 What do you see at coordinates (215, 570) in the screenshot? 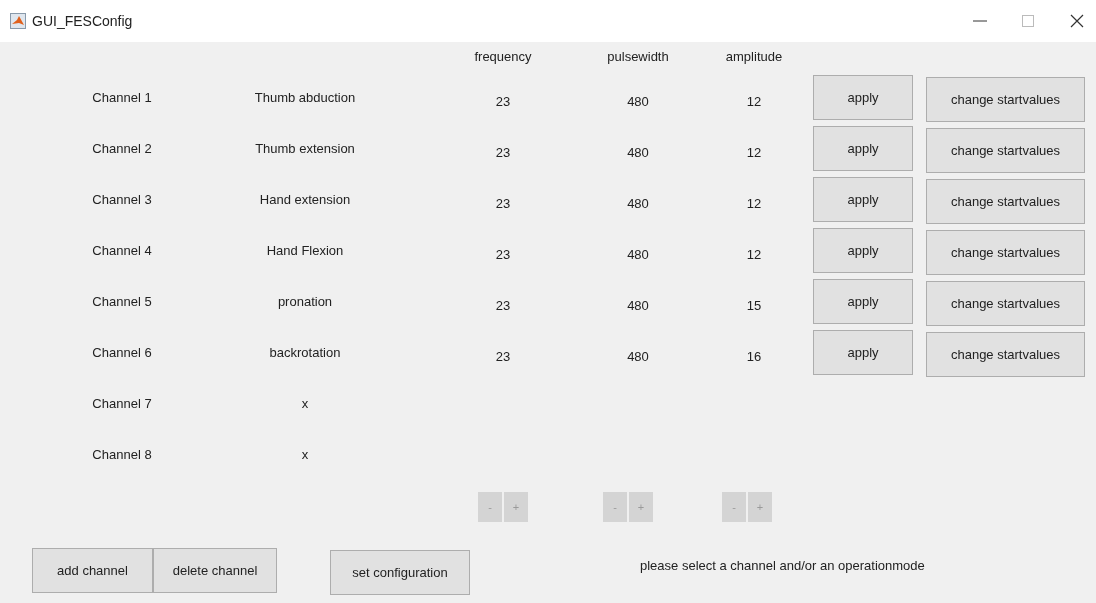
I see `delete-channel-button: delete channel` at bounding box center [215, 570].